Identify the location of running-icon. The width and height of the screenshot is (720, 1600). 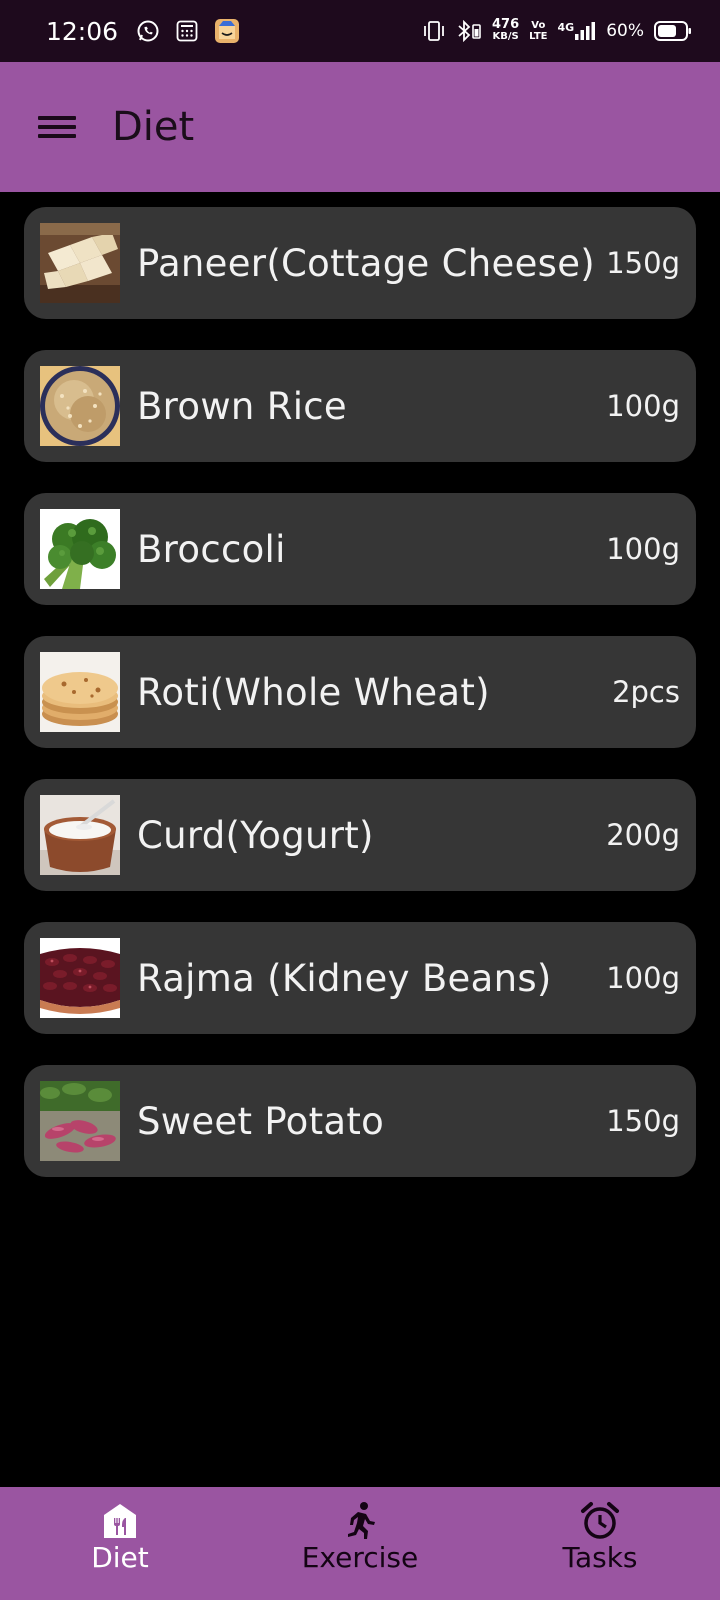
(361, 1520).